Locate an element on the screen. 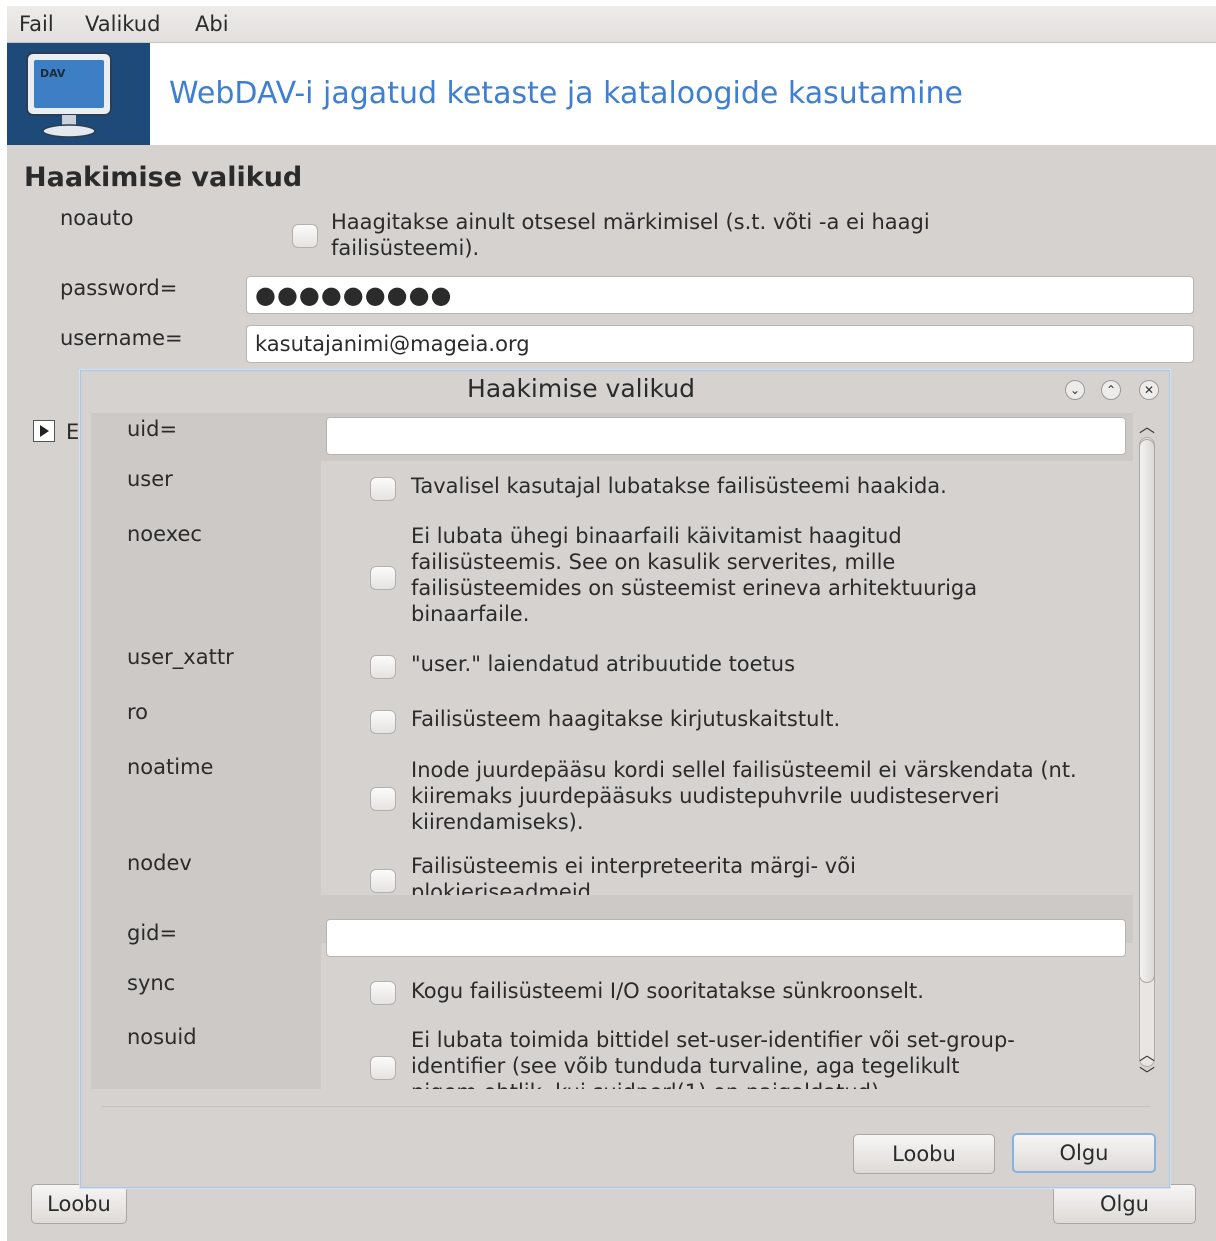 The image size is (1216, 1241). menu-options: Valikud is located at coordinates (122, 24).